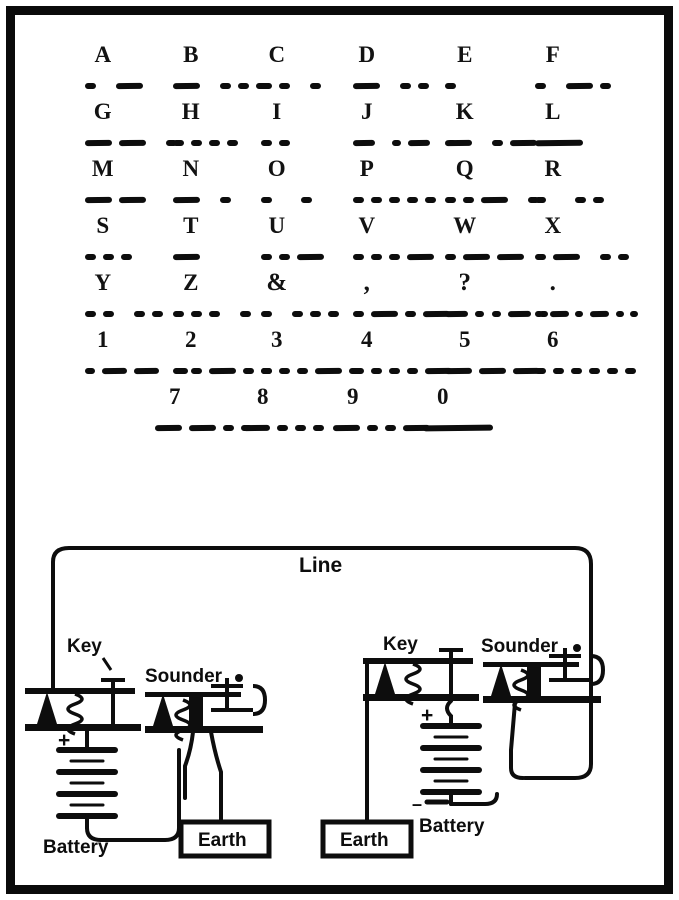 The width and height of the screenshot is (679, 900). I want to click on morse-element-gap2, so click(290, 200).